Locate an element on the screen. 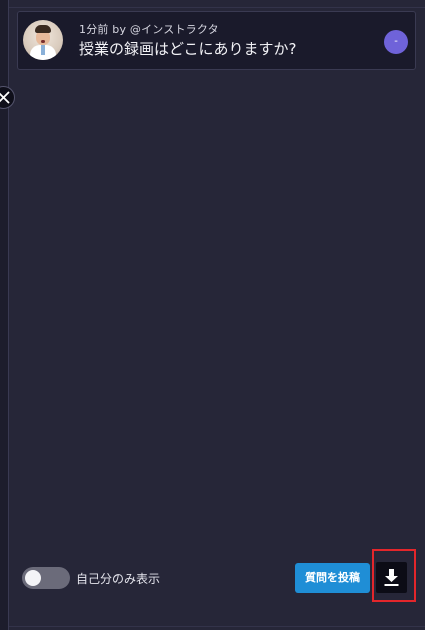 The image size is (425, 630). instructor-avatar is located at coordinates (43, 40).